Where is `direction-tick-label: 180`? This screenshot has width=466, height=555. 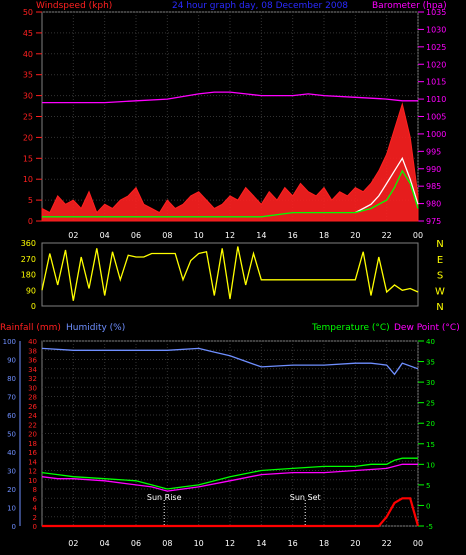
direction-tick-label: 180 is located at coordinates (28, 275).